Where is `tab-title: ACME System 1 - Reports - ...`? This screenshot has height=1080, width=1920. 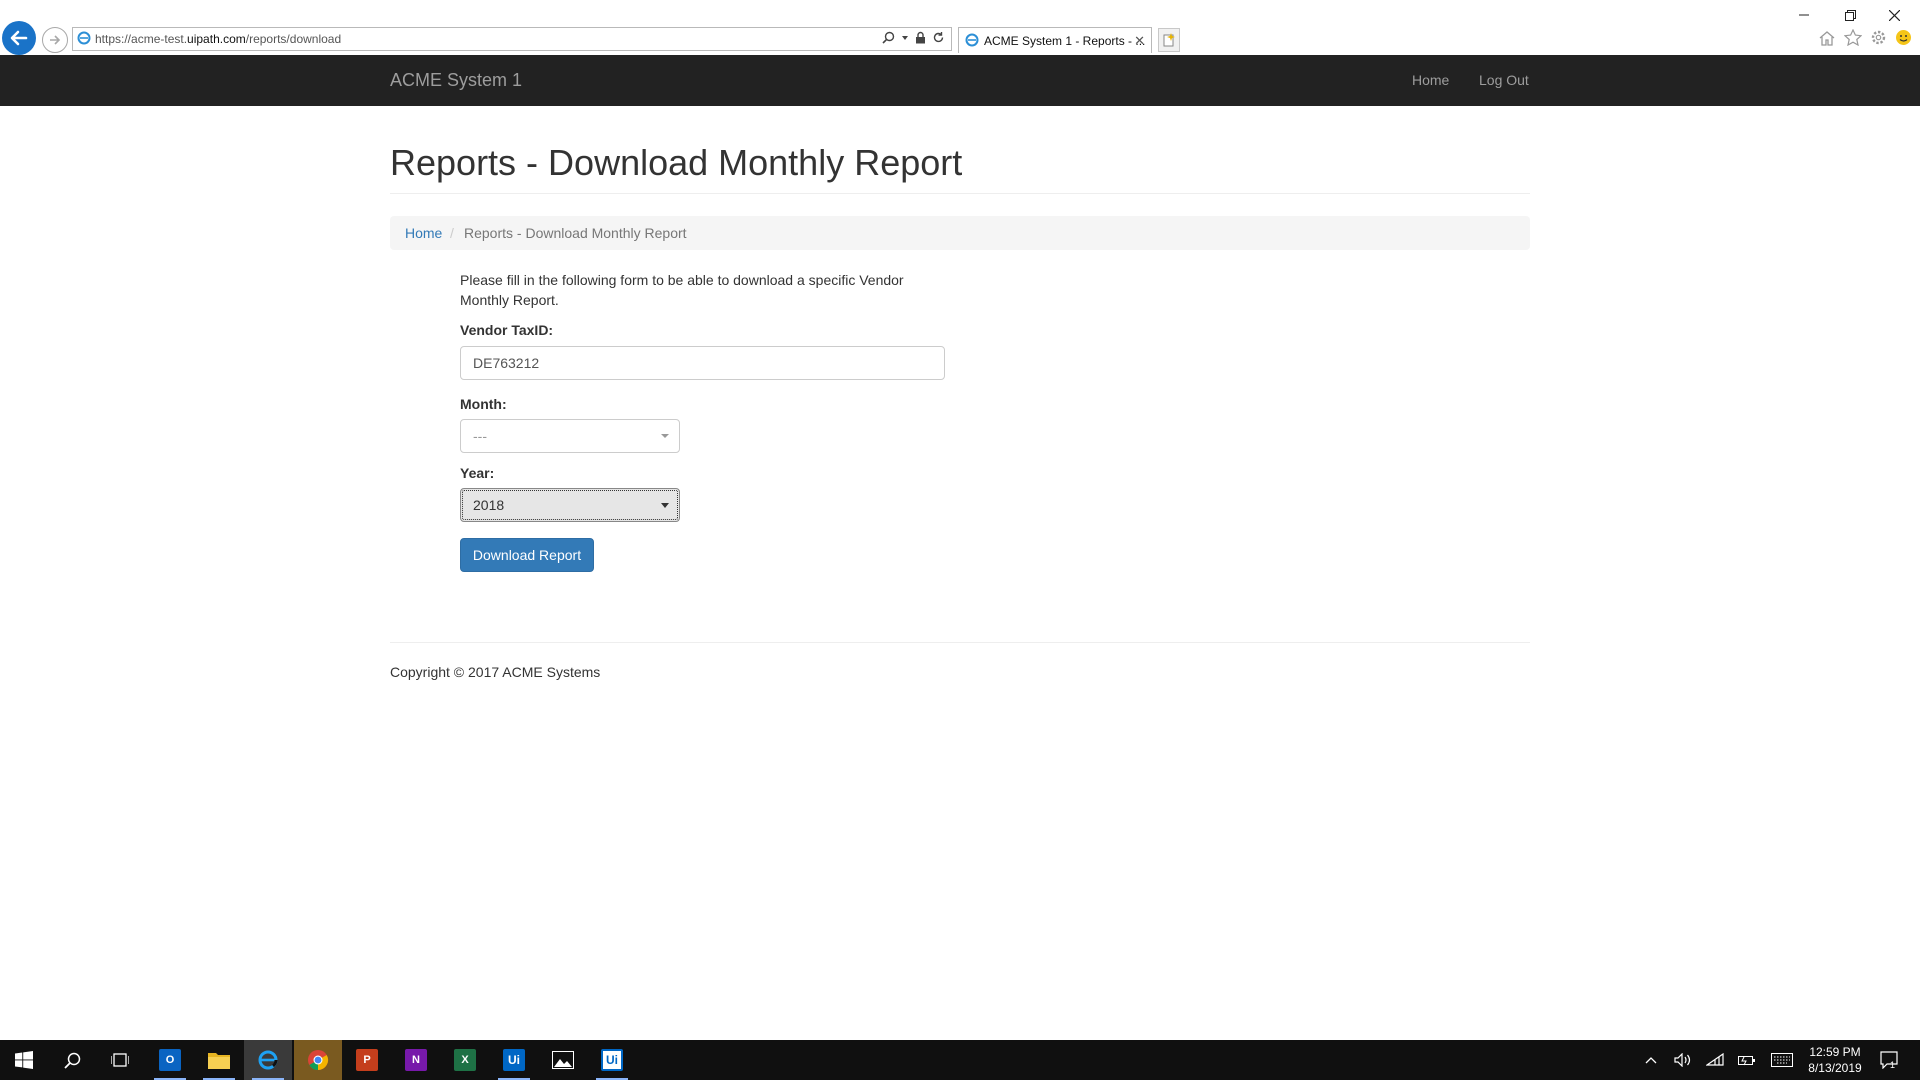
tab-title: ACME System 1 - Reports - ... is located at coordinates (1065, 41).